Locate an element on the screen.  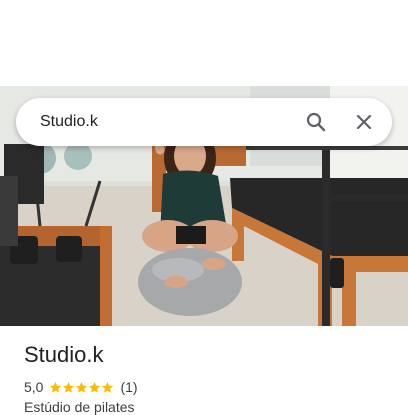
search-bar is located at coordinates (204, 122).